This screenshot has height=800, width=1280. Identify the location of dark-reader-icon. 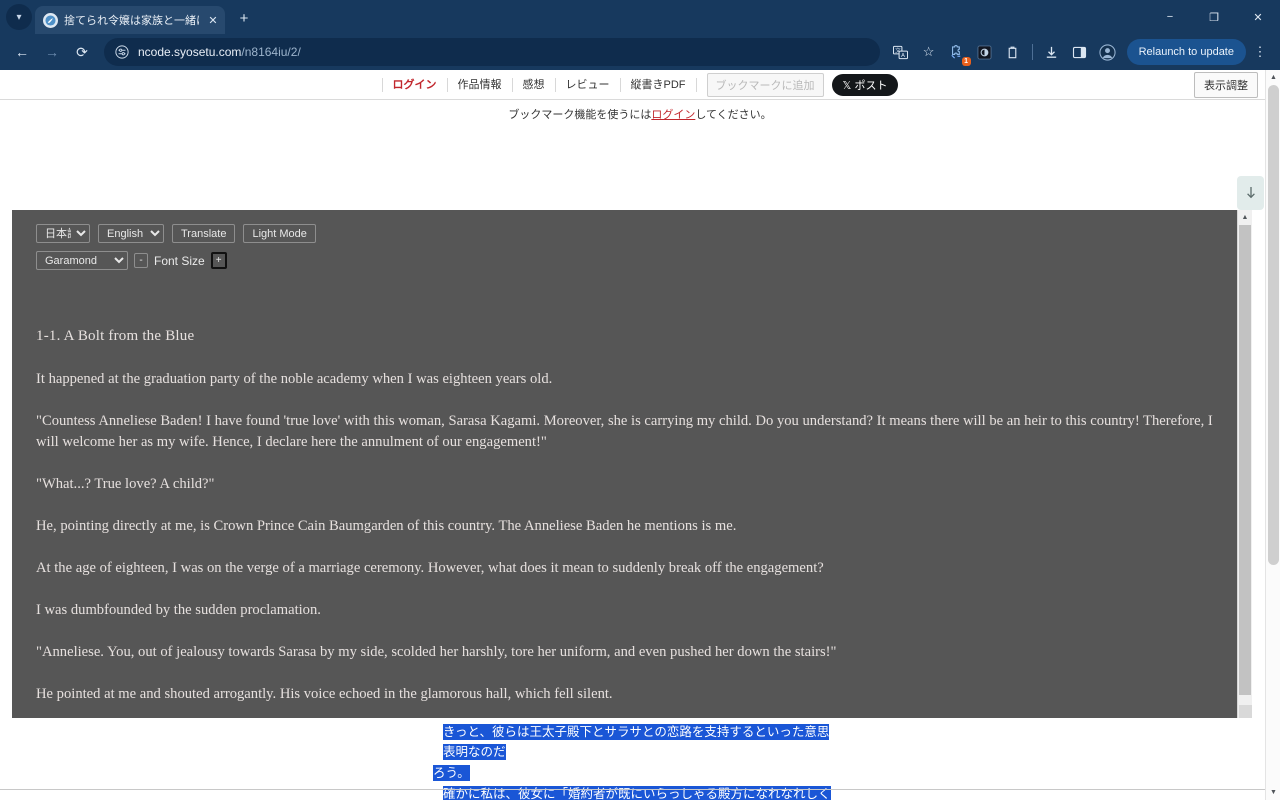
(985, 52).